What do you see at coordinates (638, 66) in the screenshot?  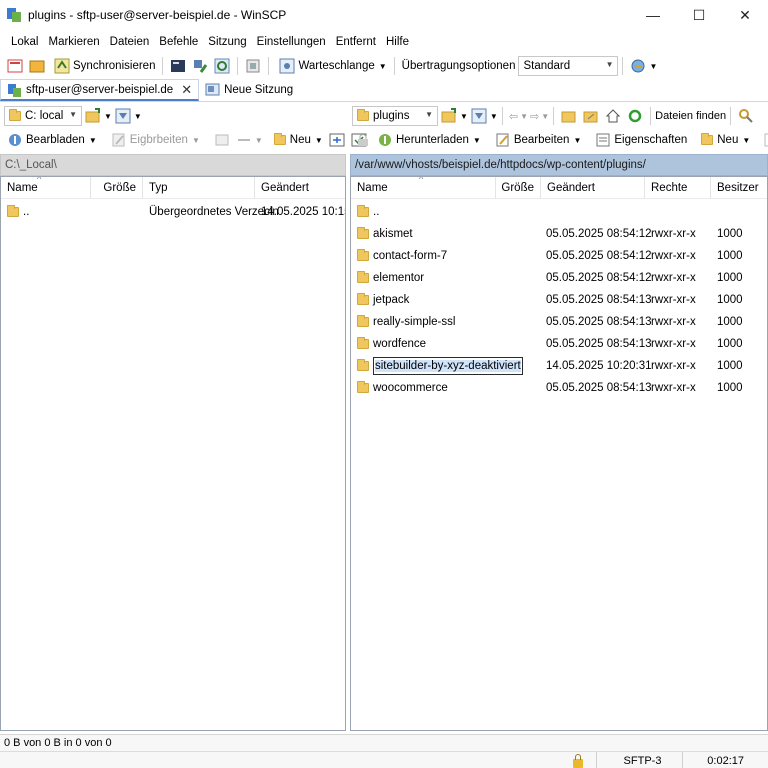 I see `transfer-settings-icon` at bounding box center [638, 66].